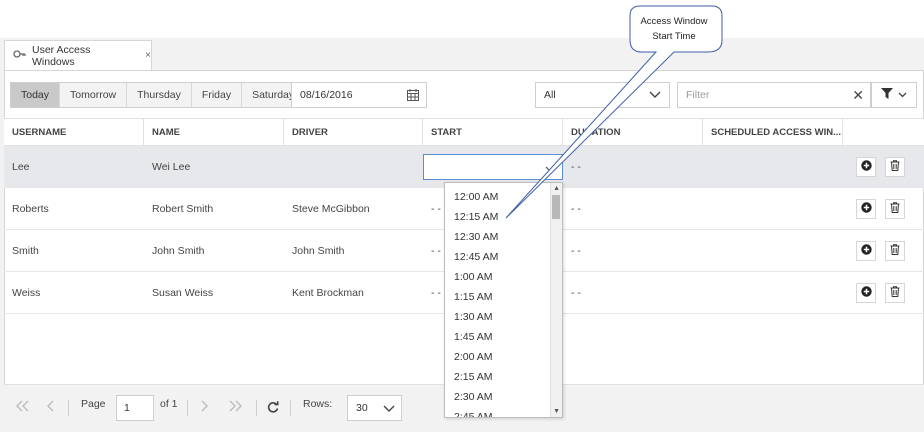 The width and height of the screenshot is (924, 432). What do you see at coordinates (556, 207) in the screenshot?
I see `scrollbar-thumb` at bounding box center [556, 207].